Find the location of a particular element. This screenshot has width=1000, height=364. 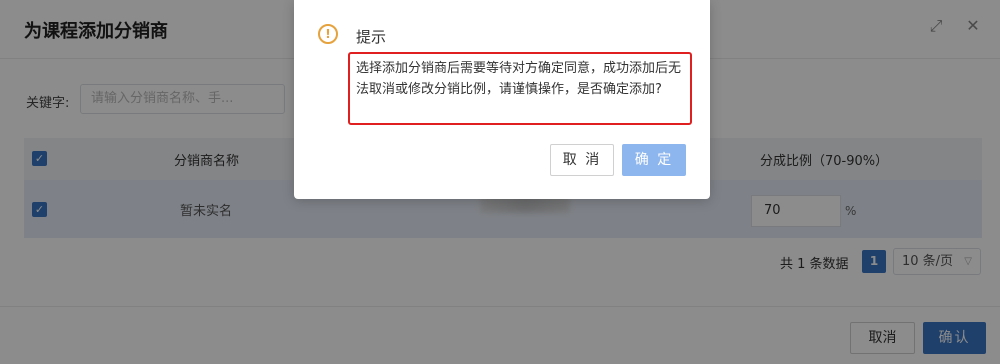

warning-icon: ! is located at coordinates (328, 34).